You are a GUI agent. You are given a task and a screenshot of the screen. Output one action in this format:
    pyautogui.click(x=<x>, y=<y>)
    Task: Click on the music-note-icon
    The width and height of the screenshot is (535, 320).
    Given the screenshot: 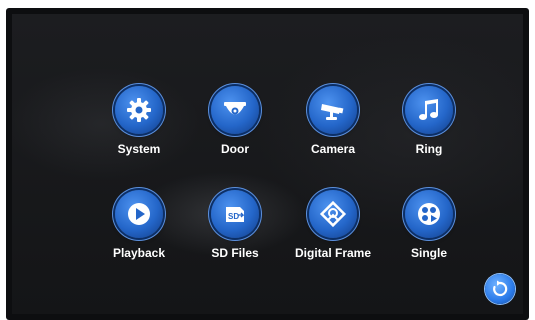 What is the action you would take?
    pyautogui.click(x=428, y=109)
    